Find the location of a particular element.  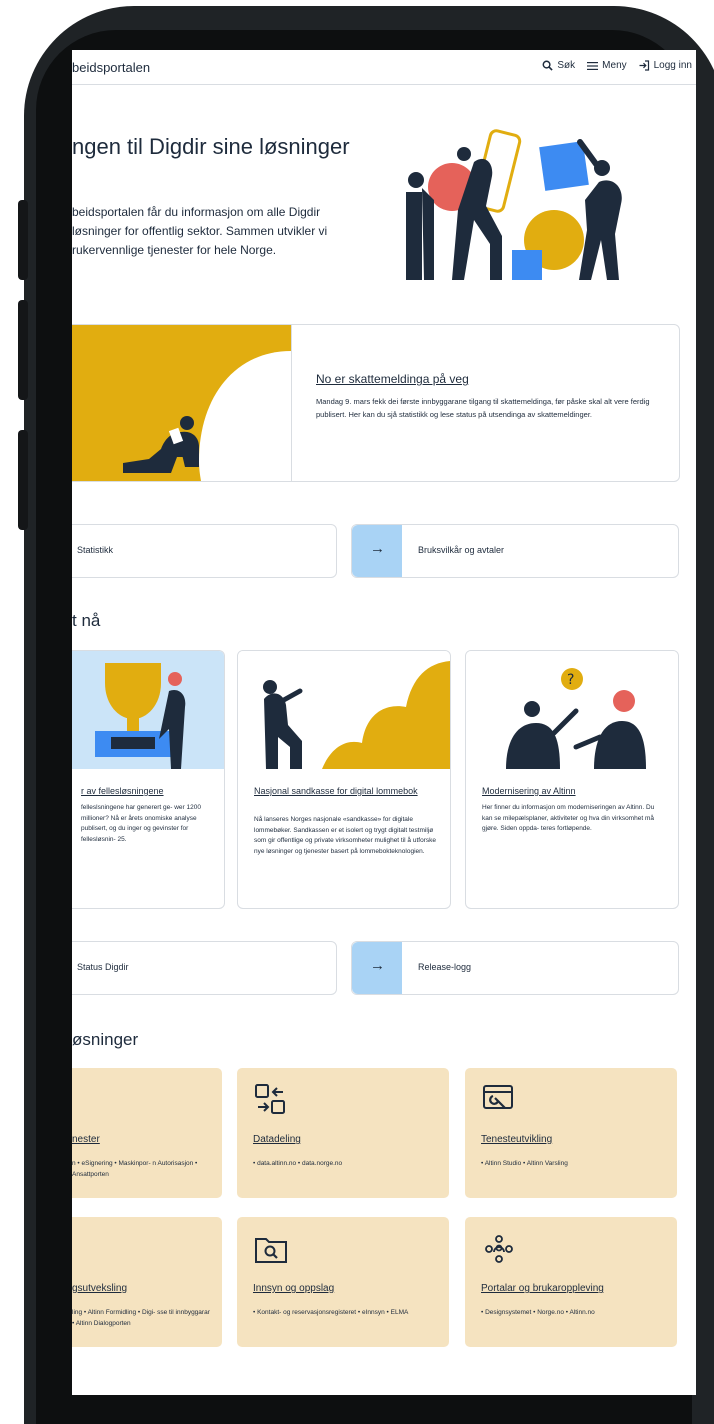

solution-card-title: Innsyn og oppslag is located at coordinates (293, 1288).